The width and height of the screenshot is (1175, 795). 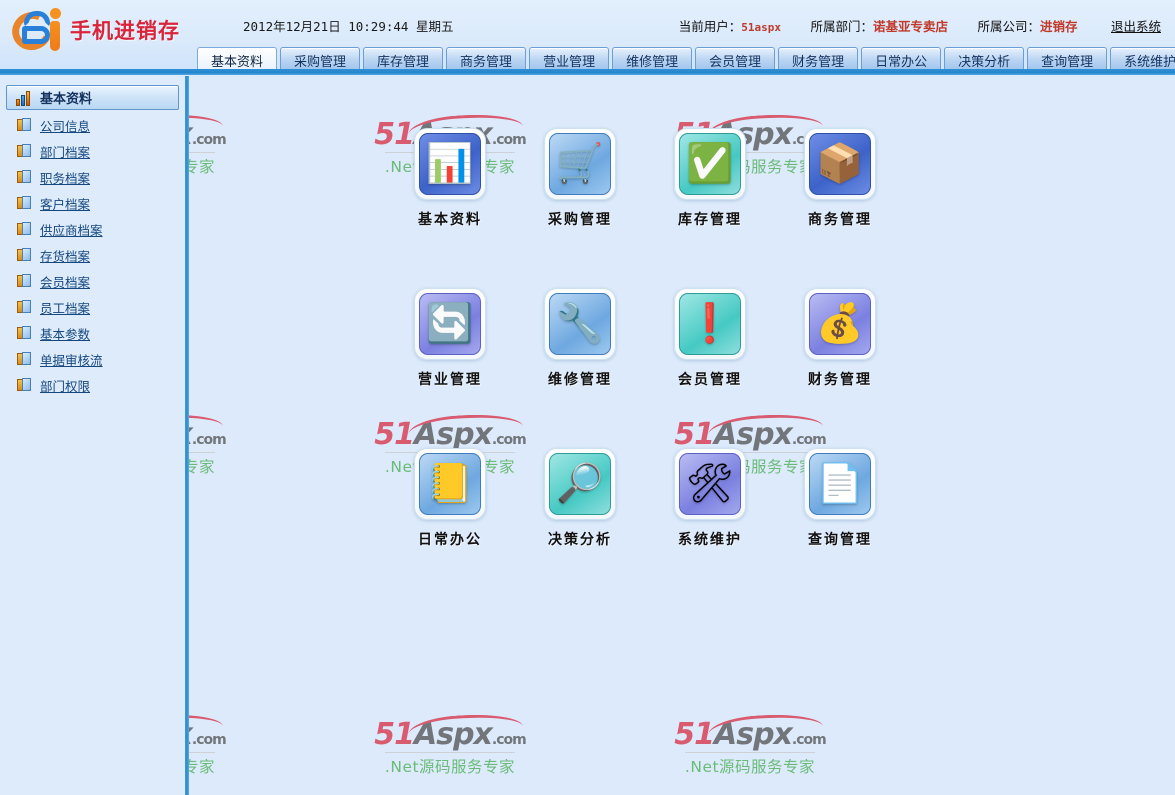 I want to click on module-tile-8: 📒 日常办公, so click(x=450, y=528).